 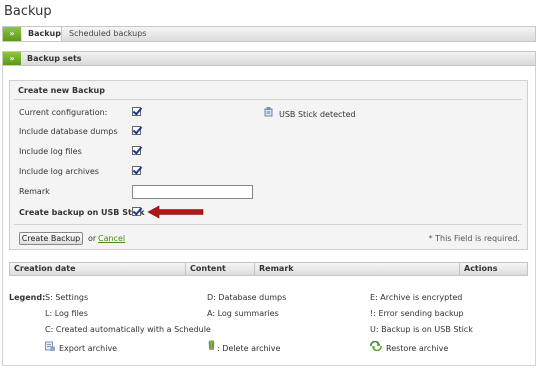 What do you see at coordinates (128, 329) in the screenshot?
I see `legend-item: C: Created automatically with a Schedule` at bounding box center [128, 329].